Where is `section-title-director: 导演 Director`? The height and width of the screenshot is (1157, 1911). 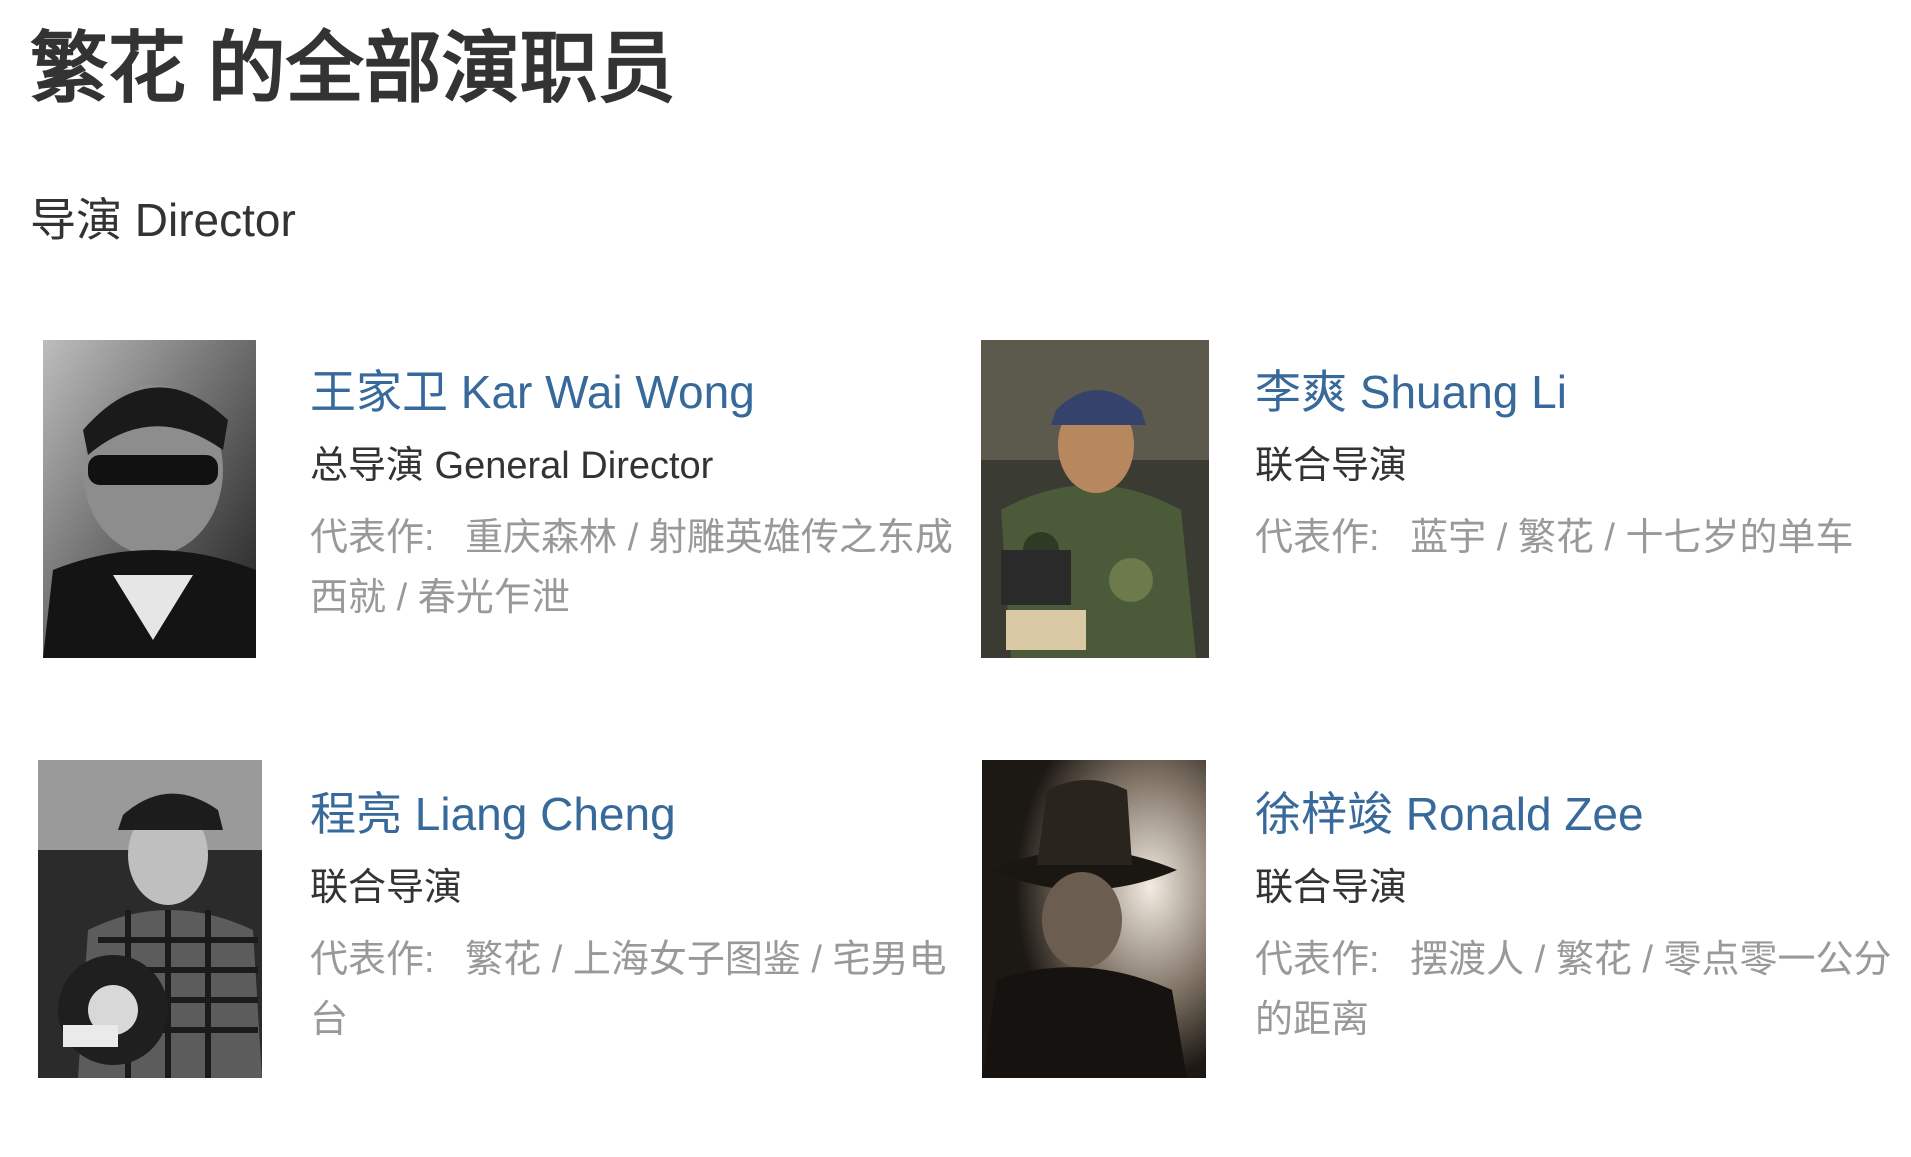 section-title-director: 导演 Director is located at coordinates (163, 220).